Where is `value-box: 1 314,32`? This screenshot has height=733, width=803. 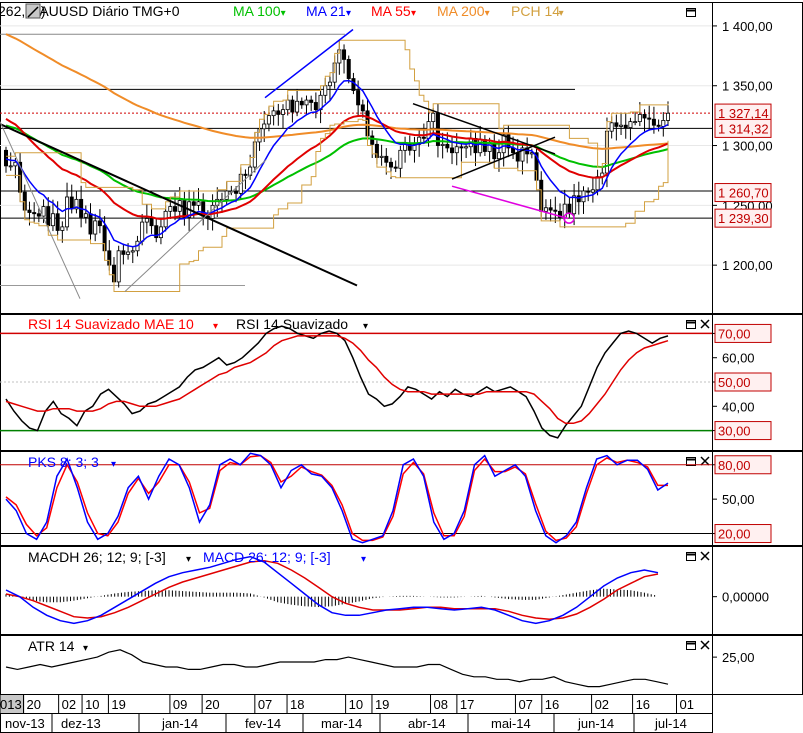 value-box: 1 314,32 is located at coordinates (743, 128).